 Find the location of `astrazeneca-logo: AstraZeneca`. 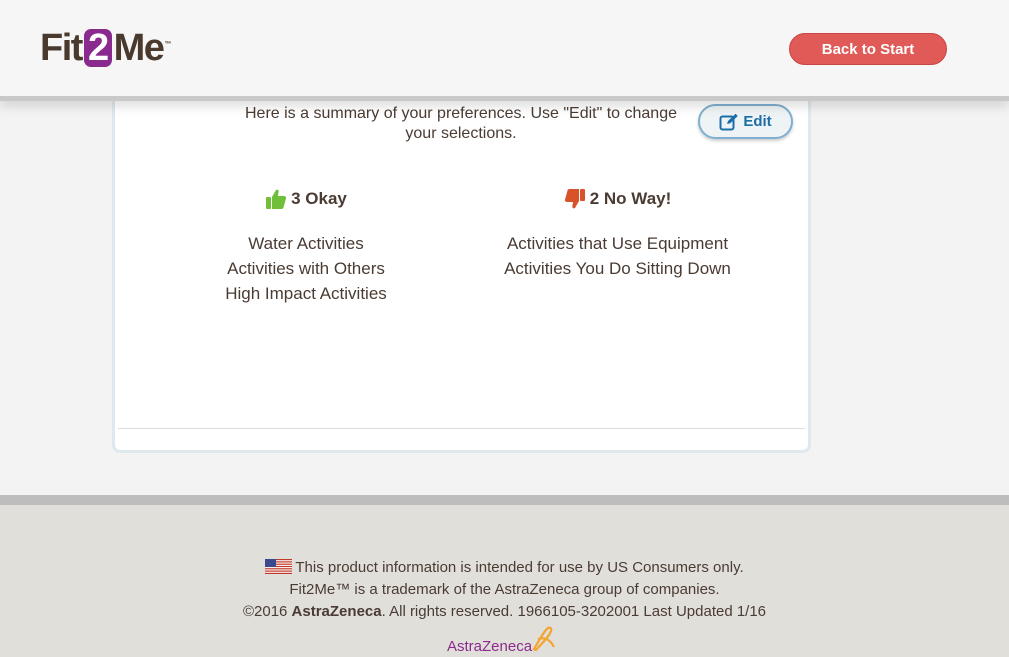

astrazeneca-logo: AstraZeneca is located at coordinates (501, 640).